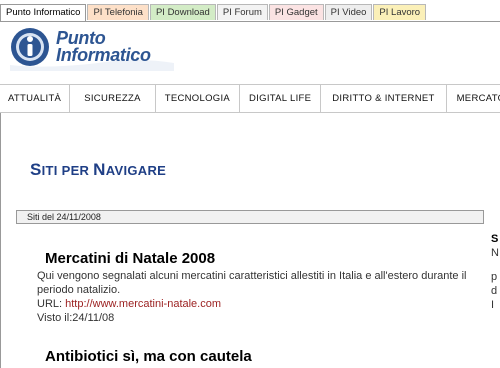  I want to click on nav-sicurezza: SICUREZZA, so click(113, 98).